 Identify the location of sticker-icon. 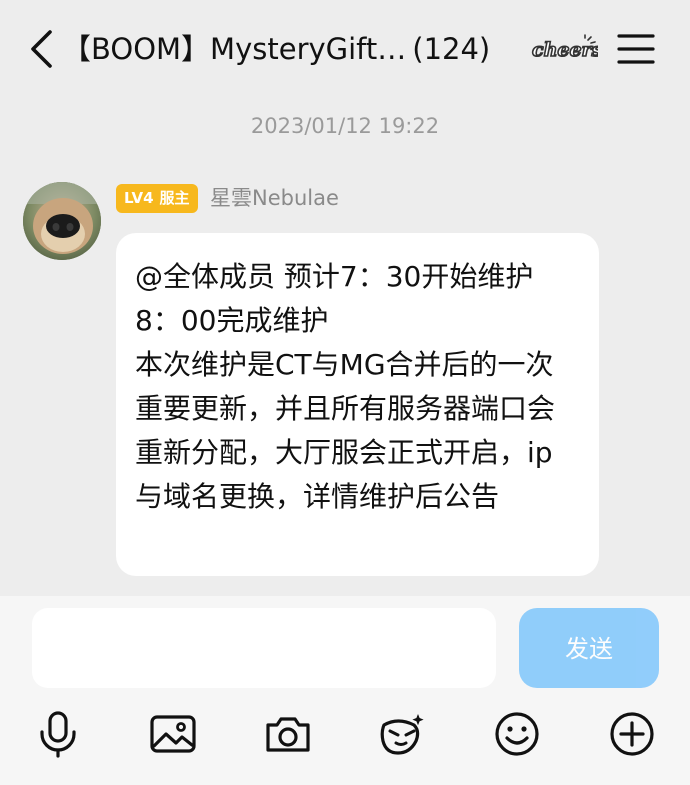
(402, 734).